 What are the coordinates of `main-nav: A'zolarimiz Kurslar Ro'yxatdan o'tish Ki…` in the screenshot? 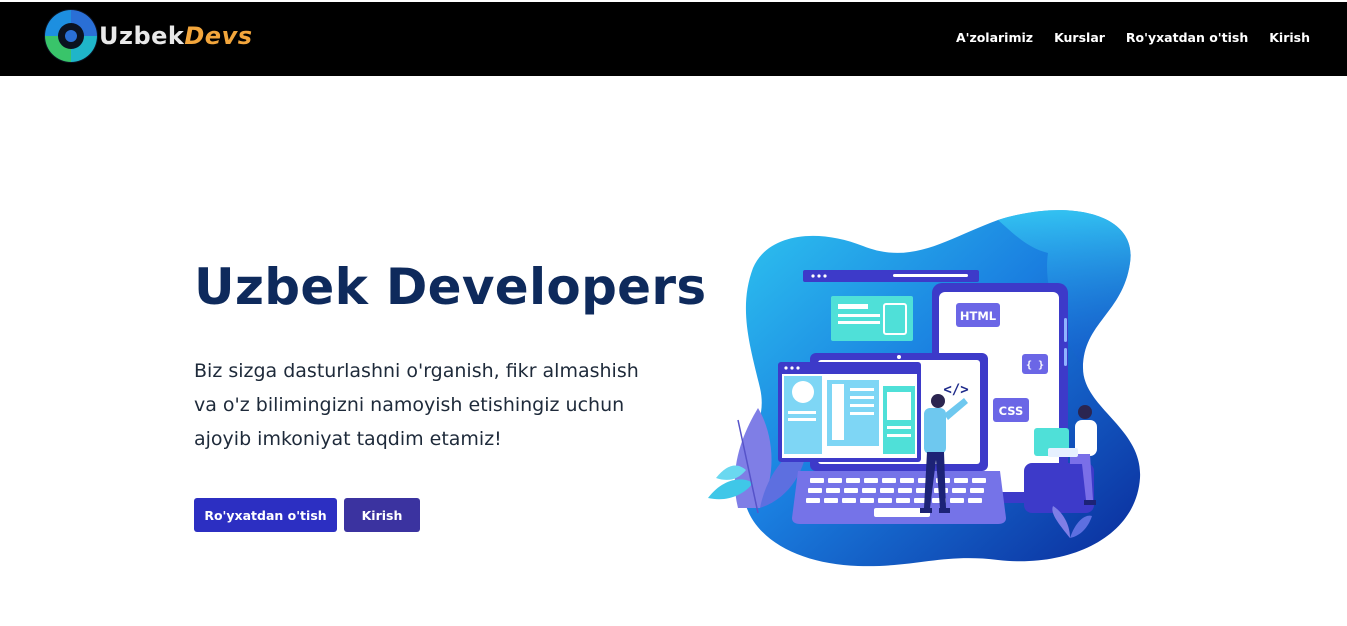 It's located at (1122, 37).